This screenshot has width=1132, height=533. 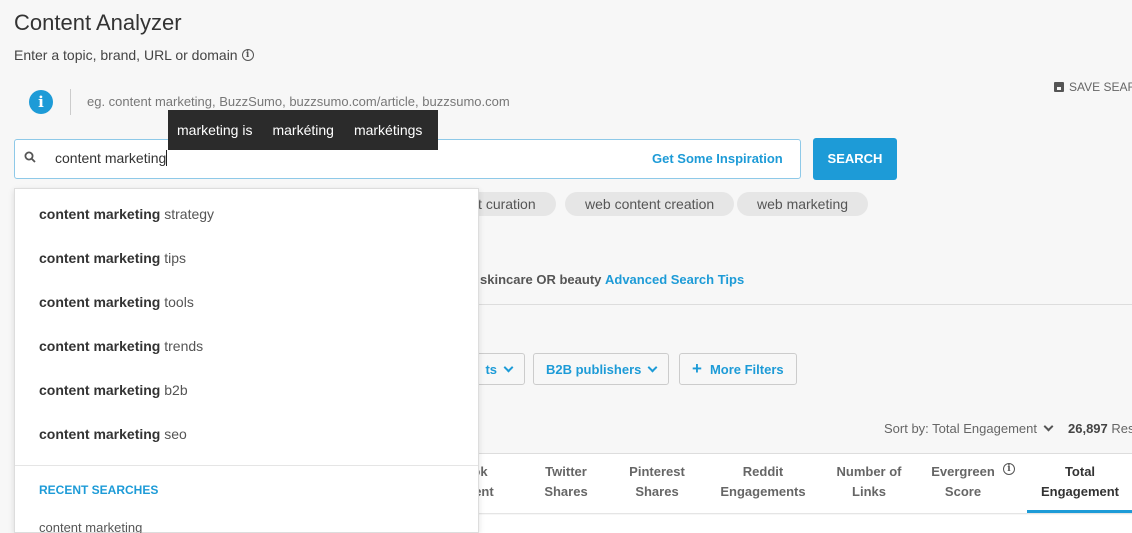 What do you see at coordinates (99, 490) in the screenshot?
I see `recent-searches-heading: RECENT SEARCHES` at bounding box center [99, 490].